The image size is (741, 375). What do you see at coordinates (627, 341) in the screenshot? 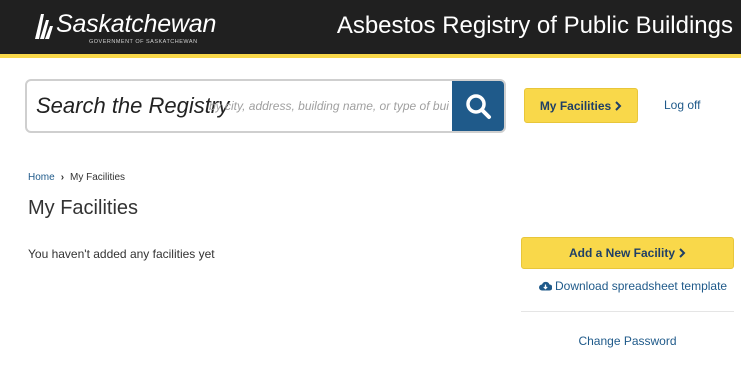
I see `change-password-link: Change Password` at bounding box center [627, 341].